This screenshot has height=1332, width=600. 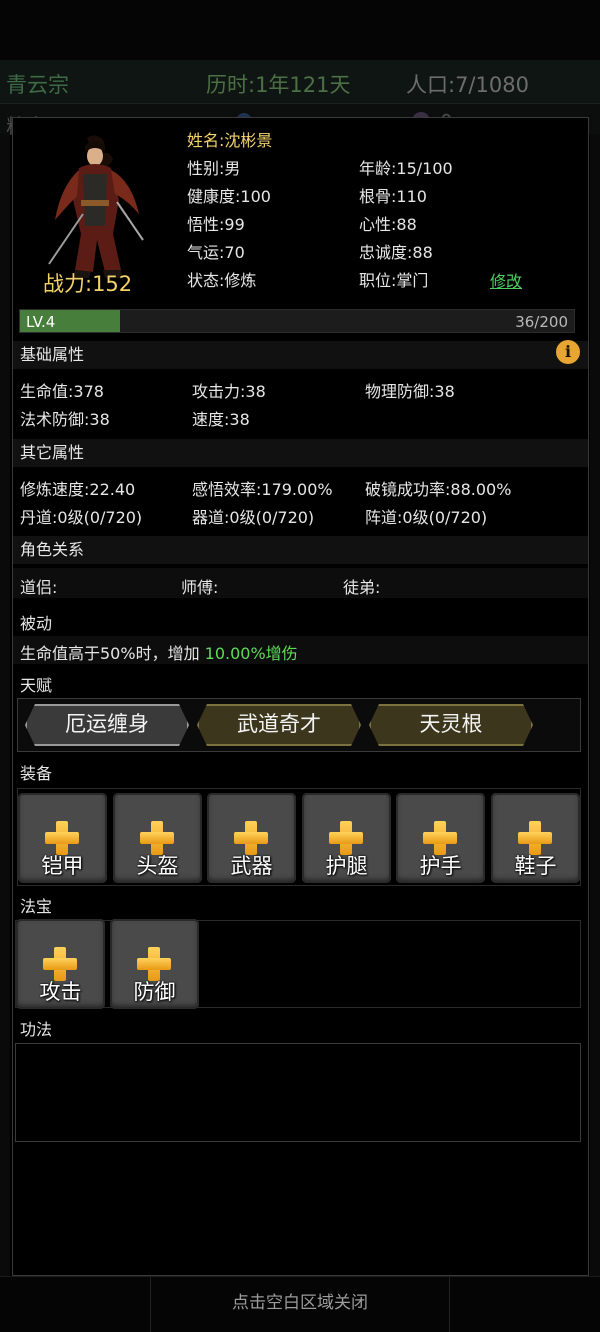 I want to click on passive-highlight: 10.00%增伤, so click(x=251, y=653).